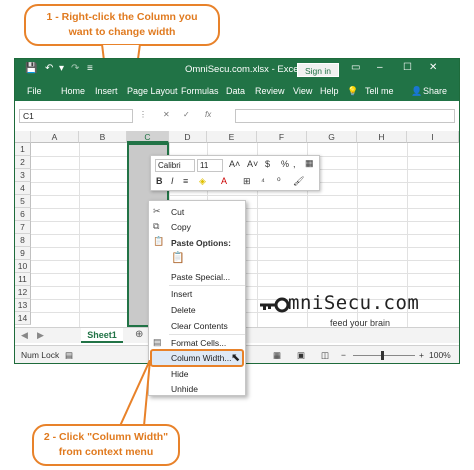 This screenshot has width=474, height=470. Describe the element at coordinates (188, 137) in the screenshot. I see `column-header-d: D` at that location.